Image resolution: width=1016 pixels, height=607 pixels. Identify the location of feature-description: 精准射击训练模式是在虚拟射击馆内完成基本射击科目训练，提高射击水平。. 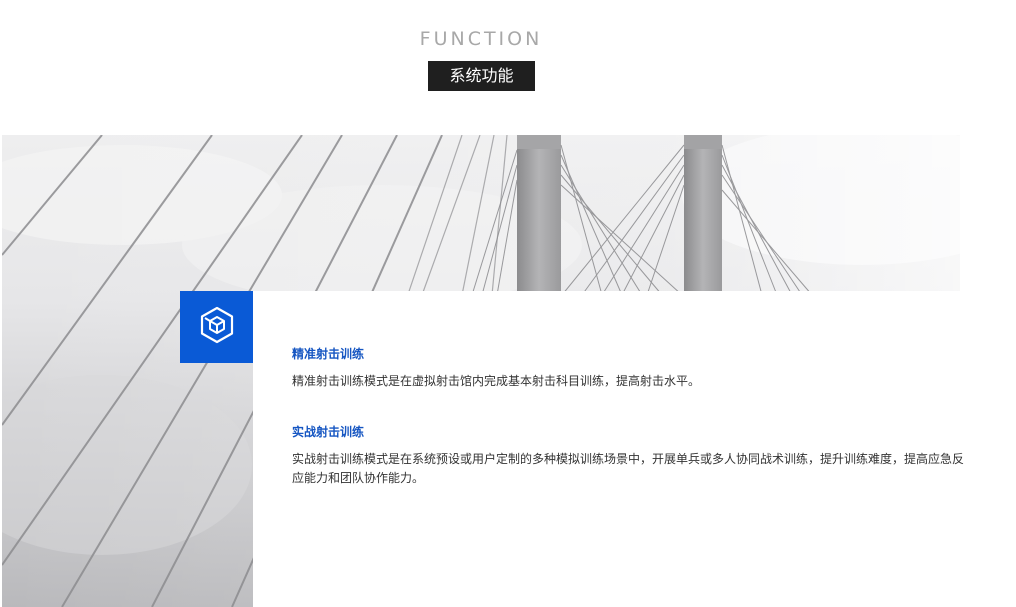
(496, 381).